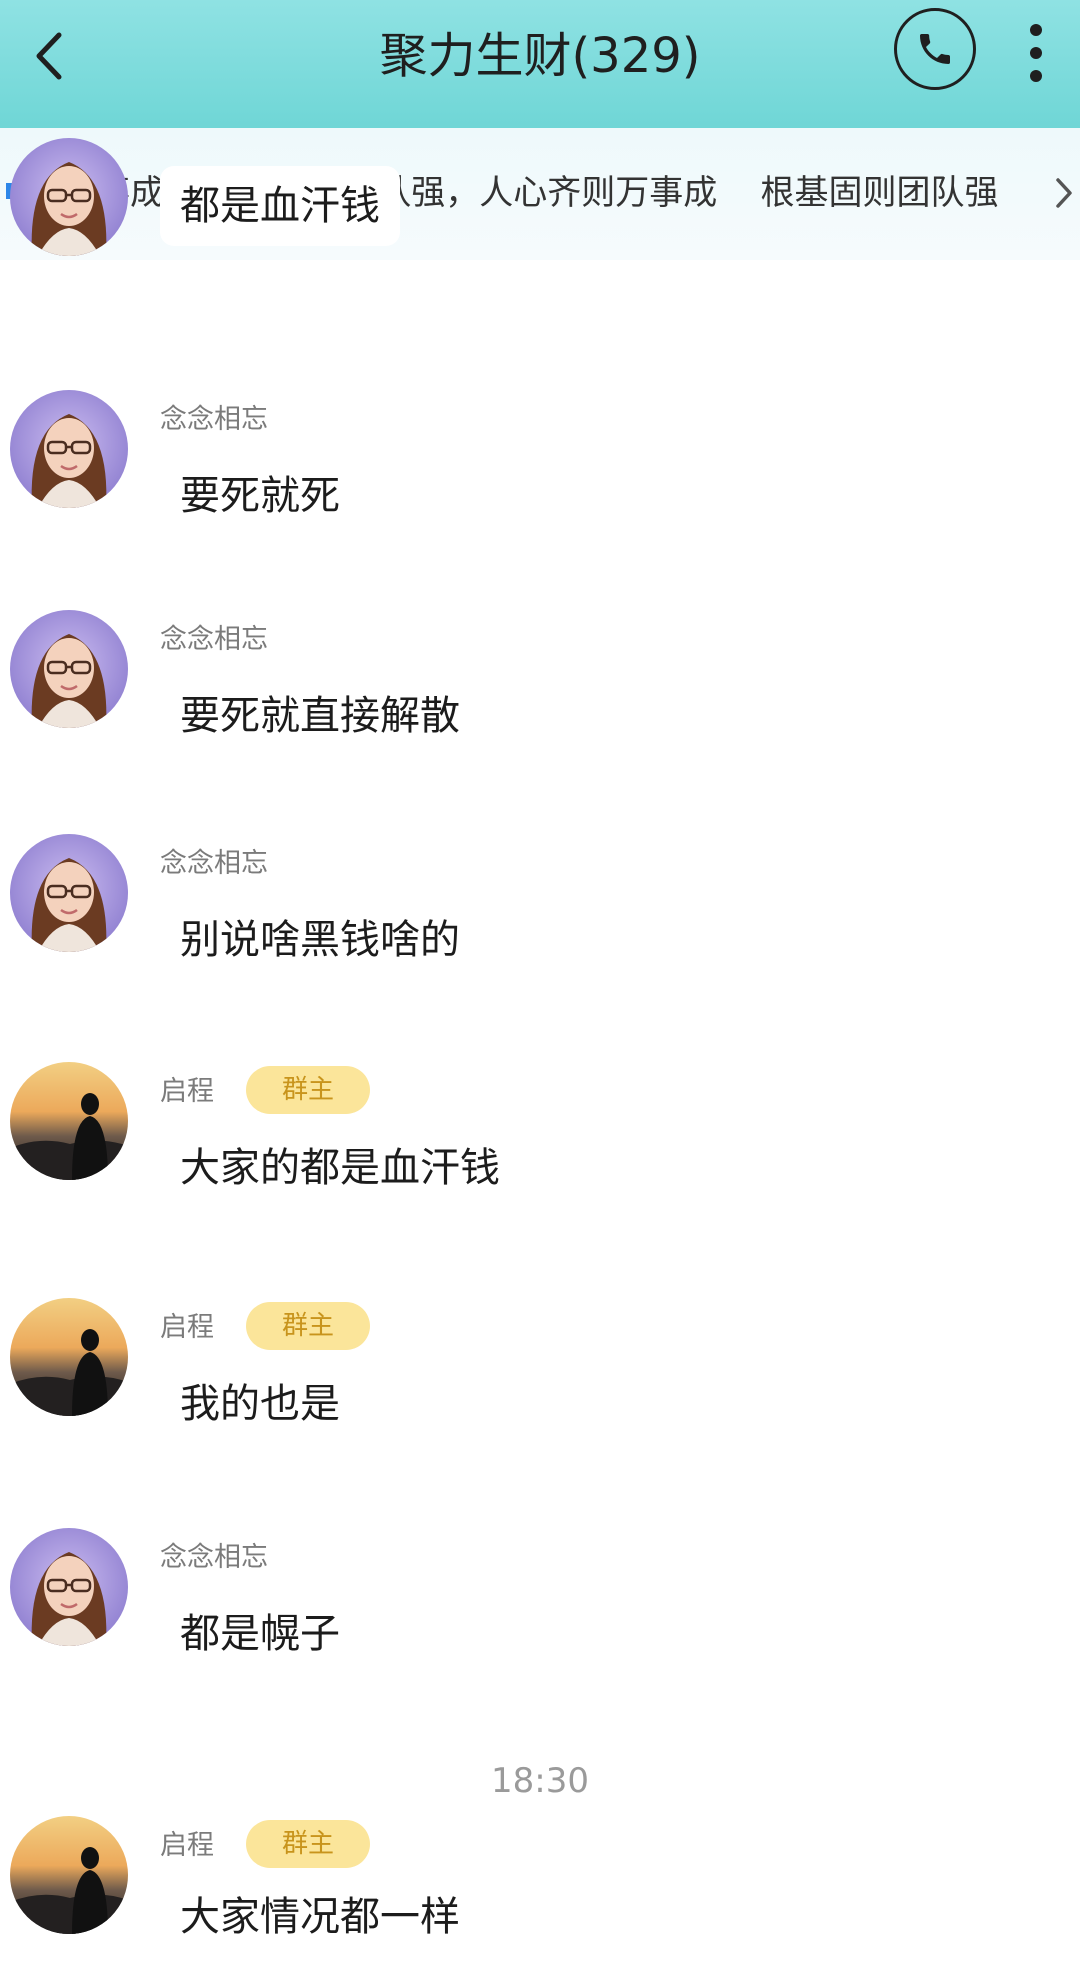 The width and height of the screenshot is (1080, 1964). Describe the element at coordinates (540, 56) in the screenshot. I see `group-title: 聚力生财(329)` at that location.